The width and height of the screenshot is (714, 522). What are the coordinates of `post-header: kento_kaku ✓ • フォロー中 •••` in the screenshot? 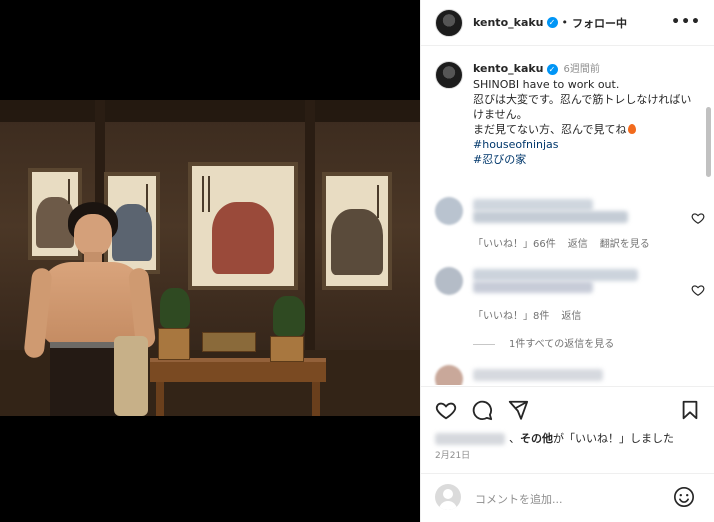 It's located at (567, 23).